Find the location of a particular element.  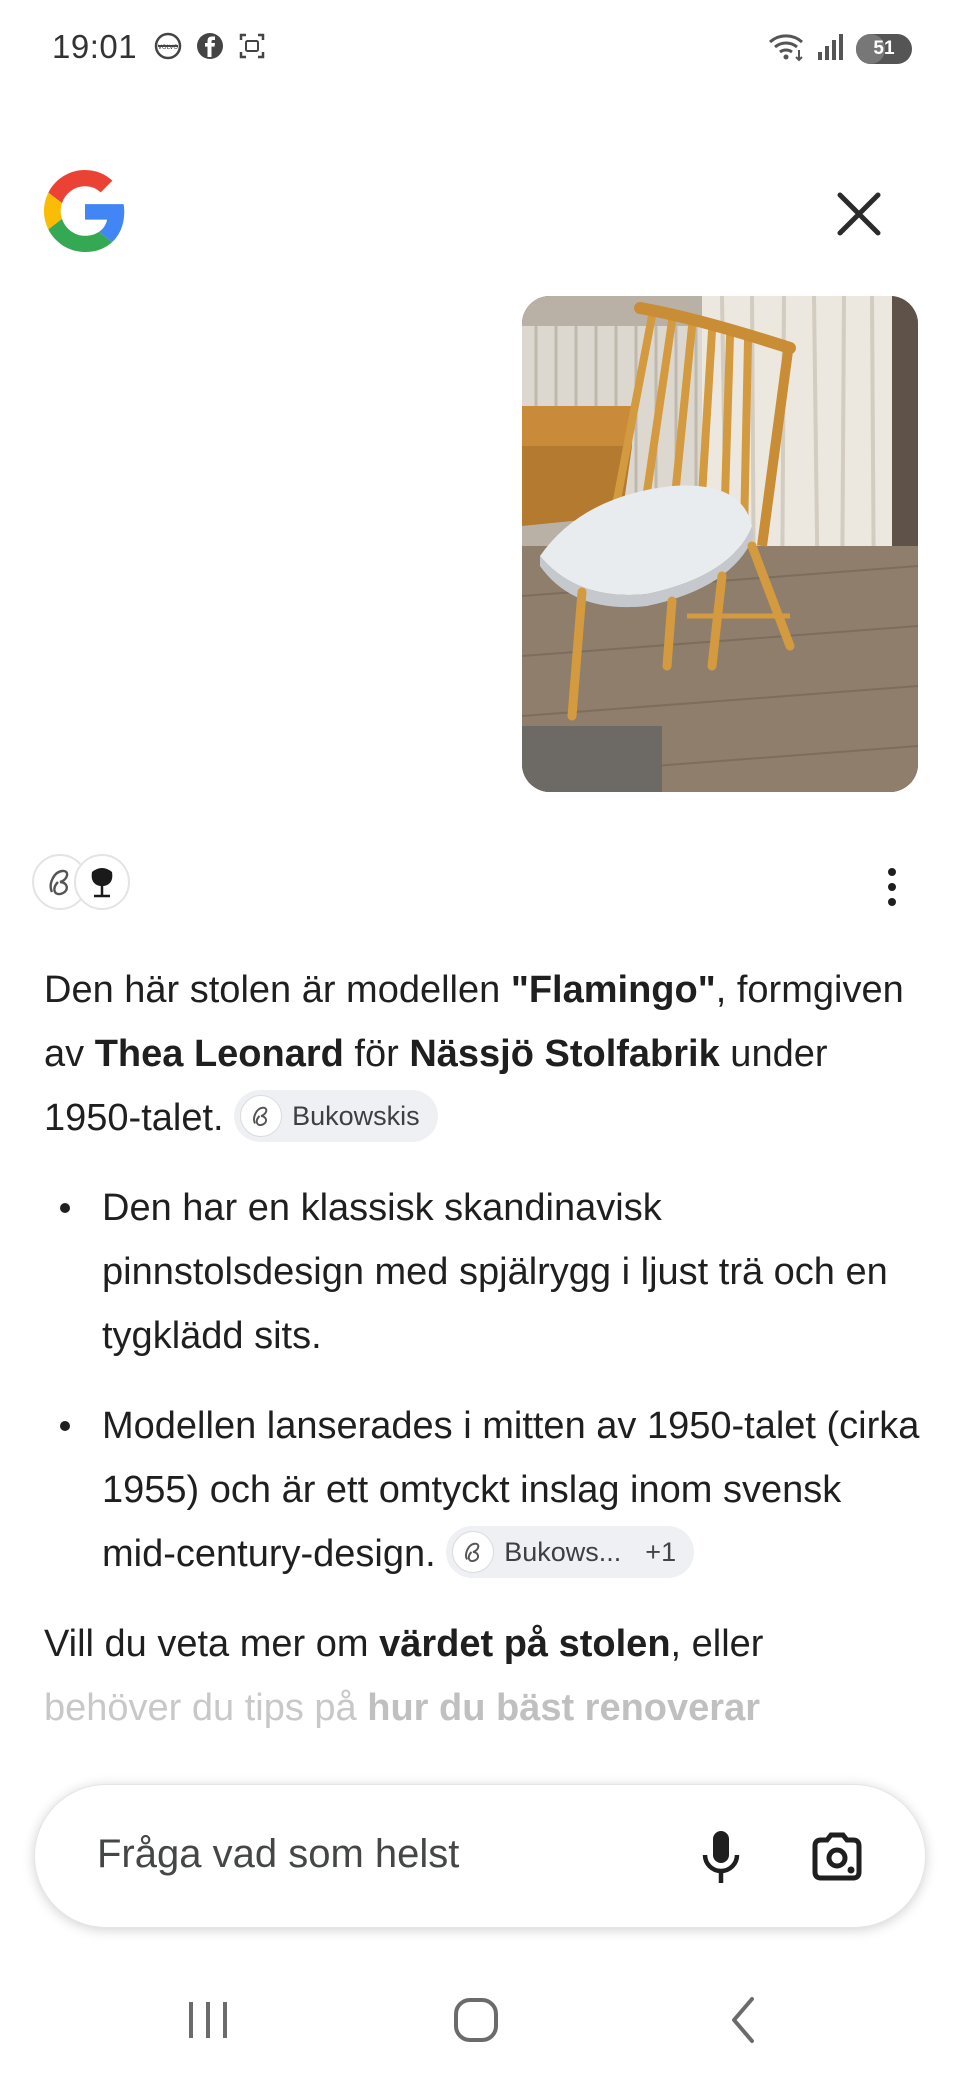

recent-apps-icon is located at coordinates (208, 2020).